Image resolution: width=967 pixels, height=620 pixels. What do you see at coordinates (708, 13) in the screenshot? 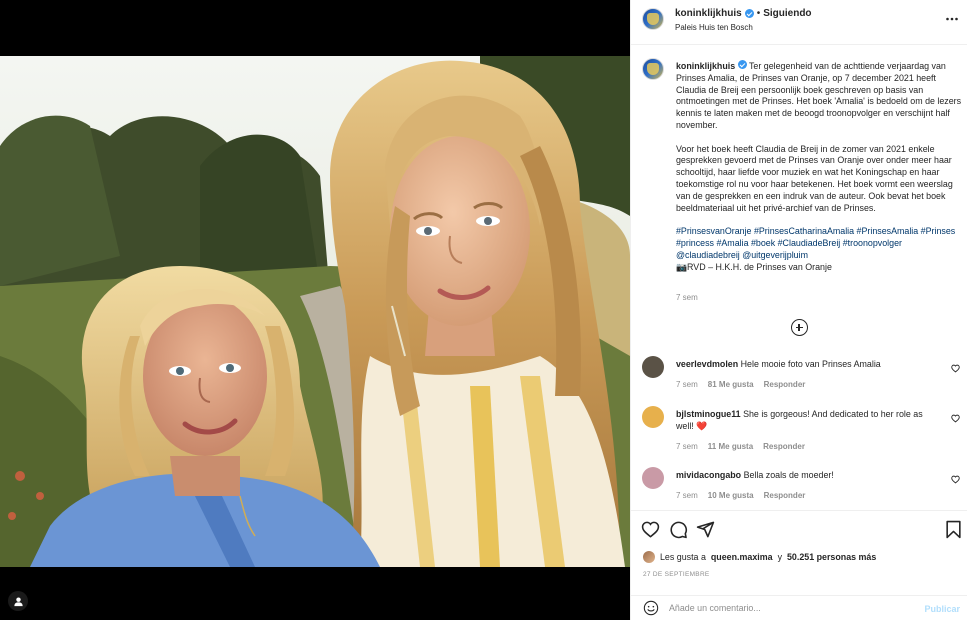
I see `author-username: koninklijkhuis` at bounding box center [708, 13].